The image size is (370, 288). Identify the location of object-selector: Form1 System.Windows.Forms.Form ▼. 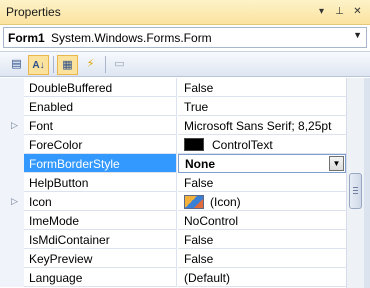
(185, 37).